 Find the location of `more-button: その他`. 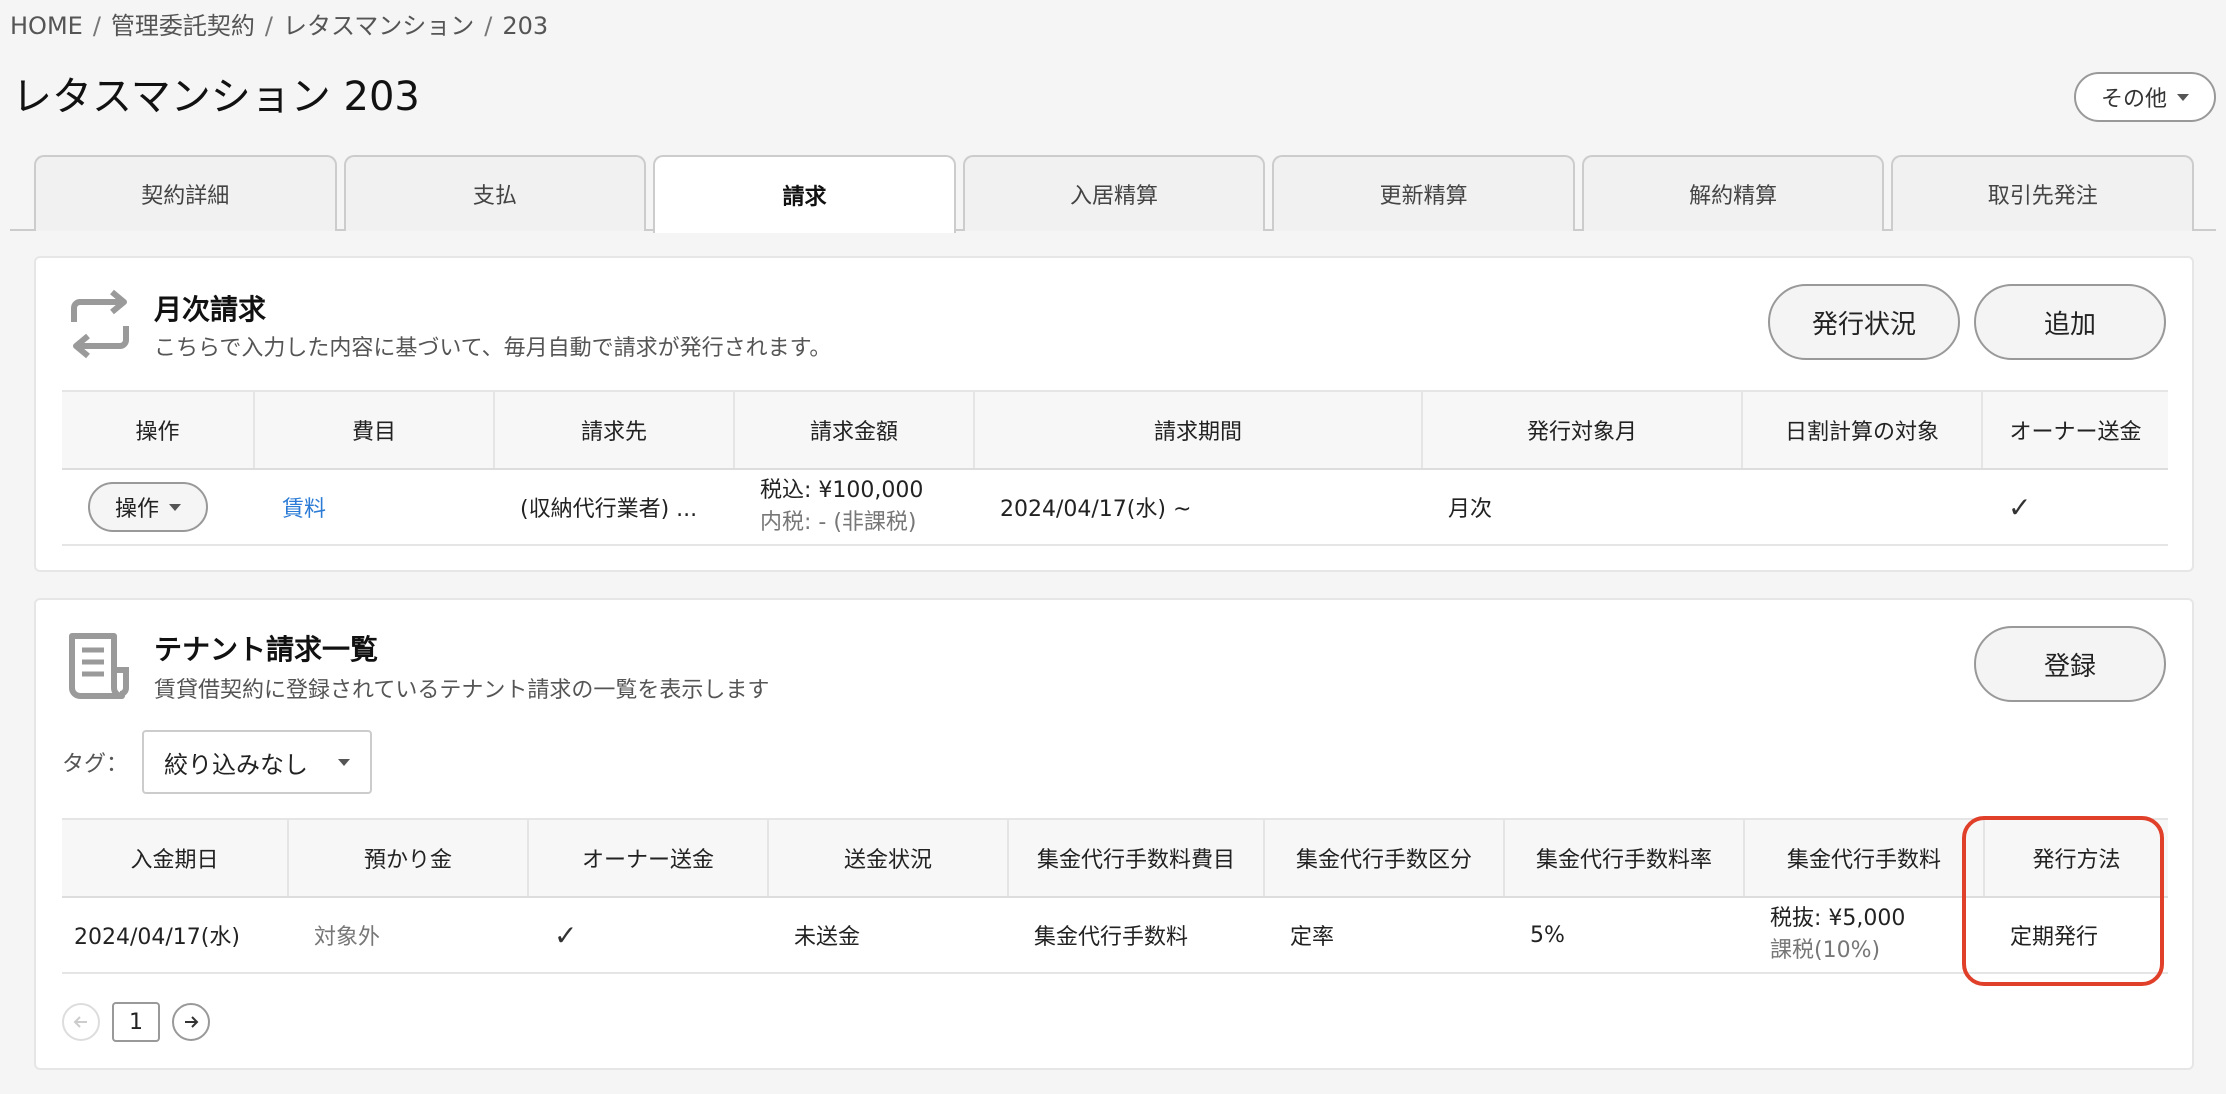

more-button: その他 is located at coordinates (2145, 97).